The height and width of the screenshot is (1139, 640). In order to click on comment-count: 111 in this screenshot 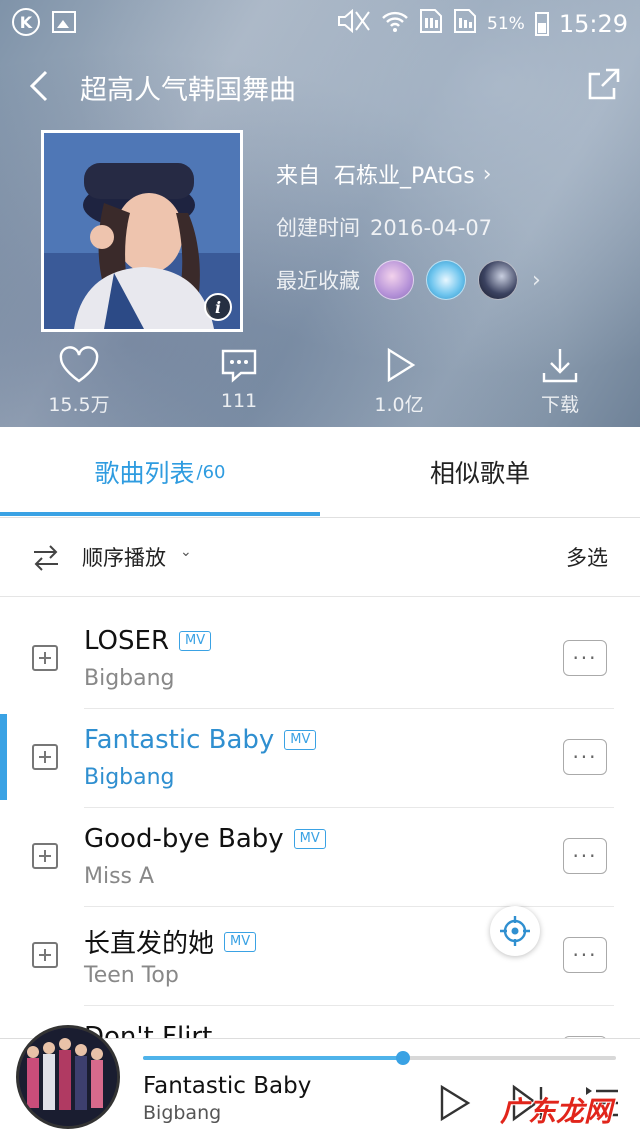, I will do `click(239, 401)`.